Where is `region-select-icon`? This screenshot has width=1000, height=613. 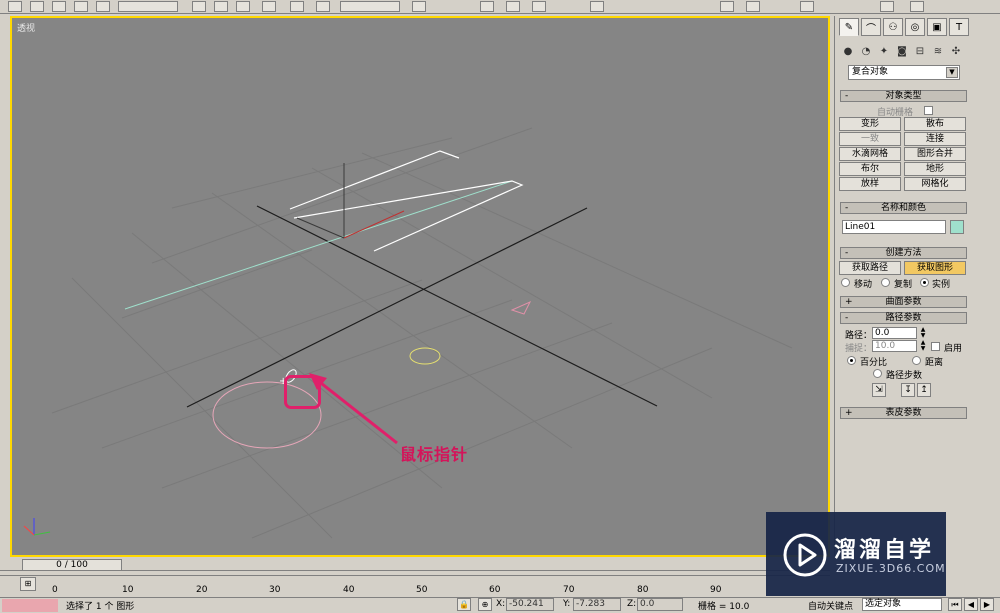
region-select-icon is located at coordinates (221, 6).